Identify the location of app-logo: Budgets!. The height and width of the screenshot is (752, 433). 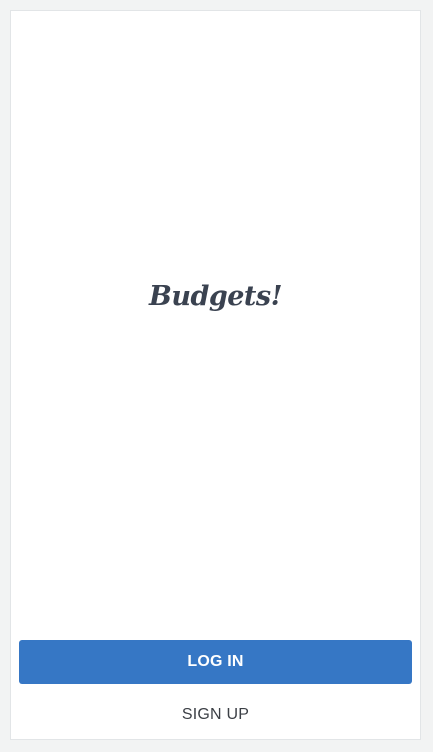
(215, 296).